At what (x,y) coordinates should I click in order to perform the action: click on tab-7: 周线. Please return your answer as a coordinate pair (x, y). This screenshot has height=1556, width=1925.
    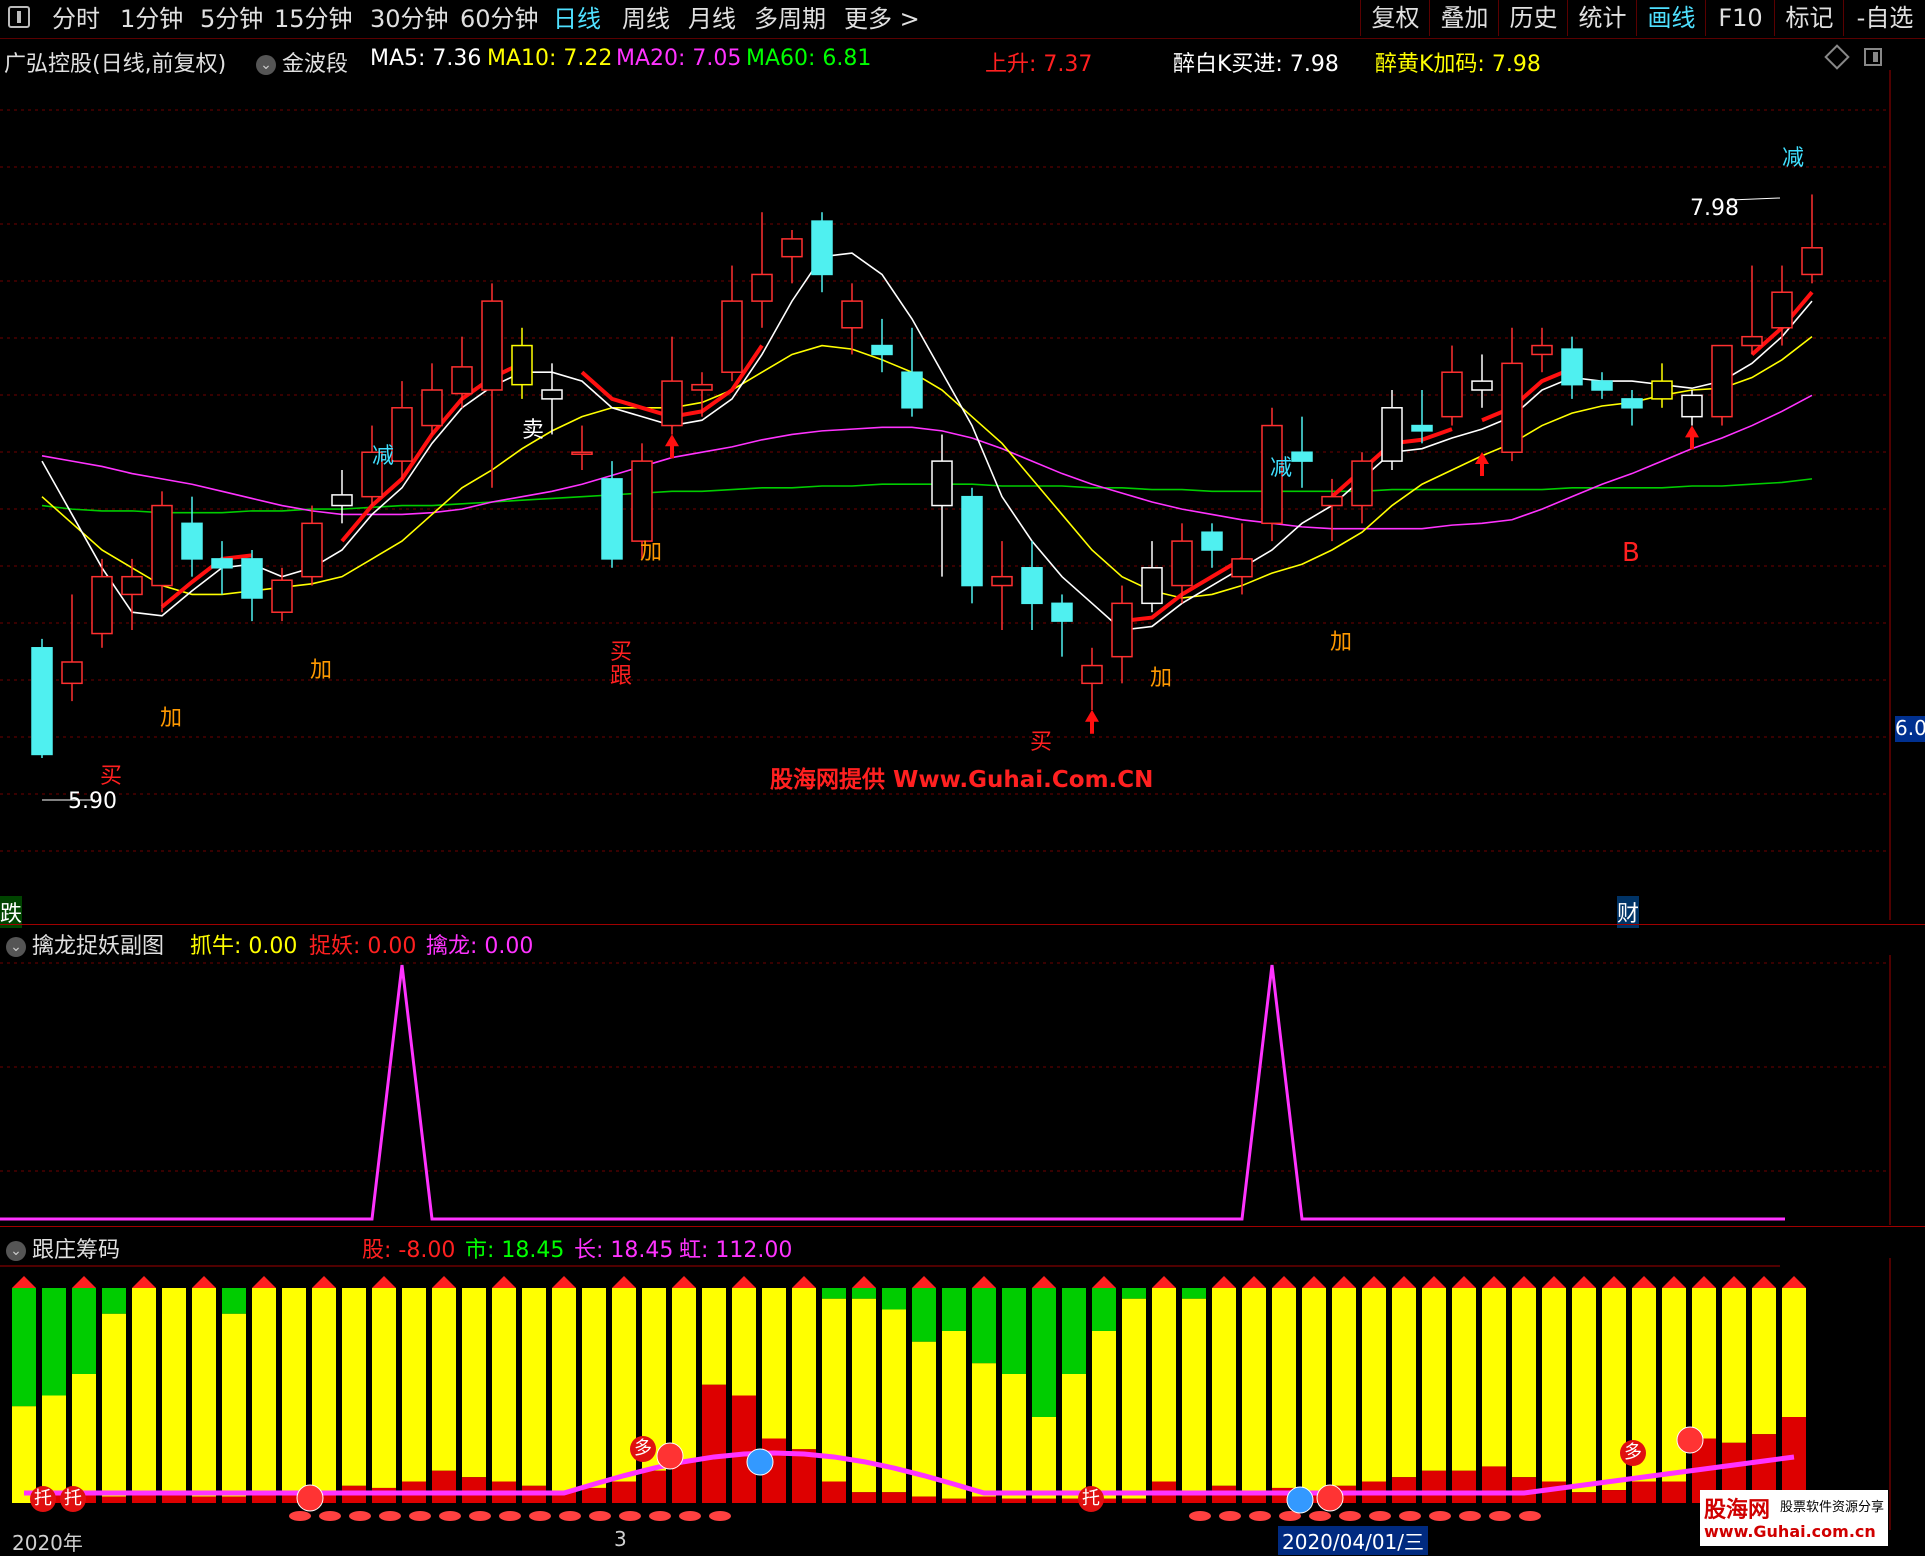
    Looking at the image, I should click on (646, 19).